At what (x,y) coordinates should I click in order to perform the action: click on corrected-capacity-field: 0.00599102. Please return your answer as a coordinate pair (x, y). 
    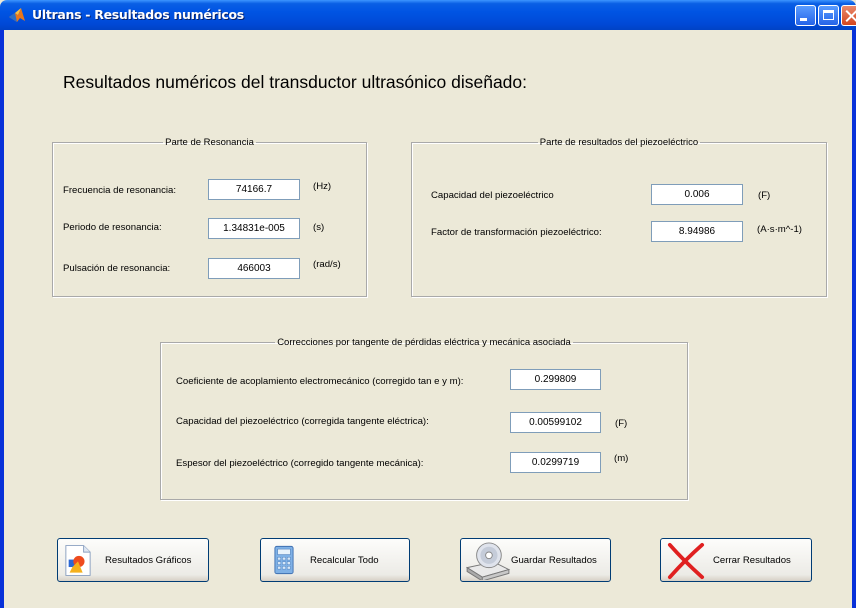
    Looking at the image, I should click on (555, 422).